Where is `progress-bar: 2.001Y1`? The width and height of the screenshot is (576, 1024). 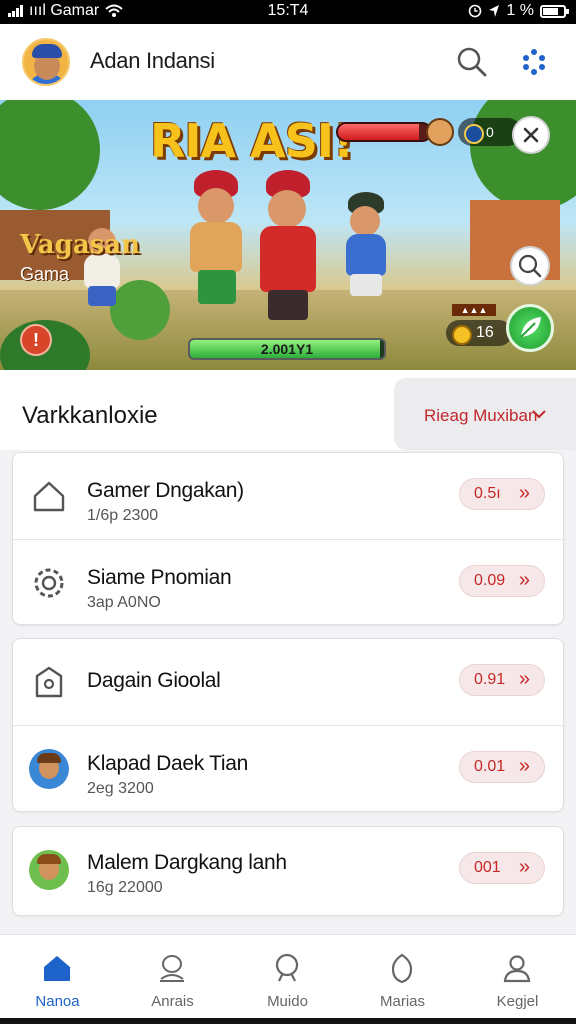
progress-bar: 2.001Y1 is located at coordinates (287, 349).